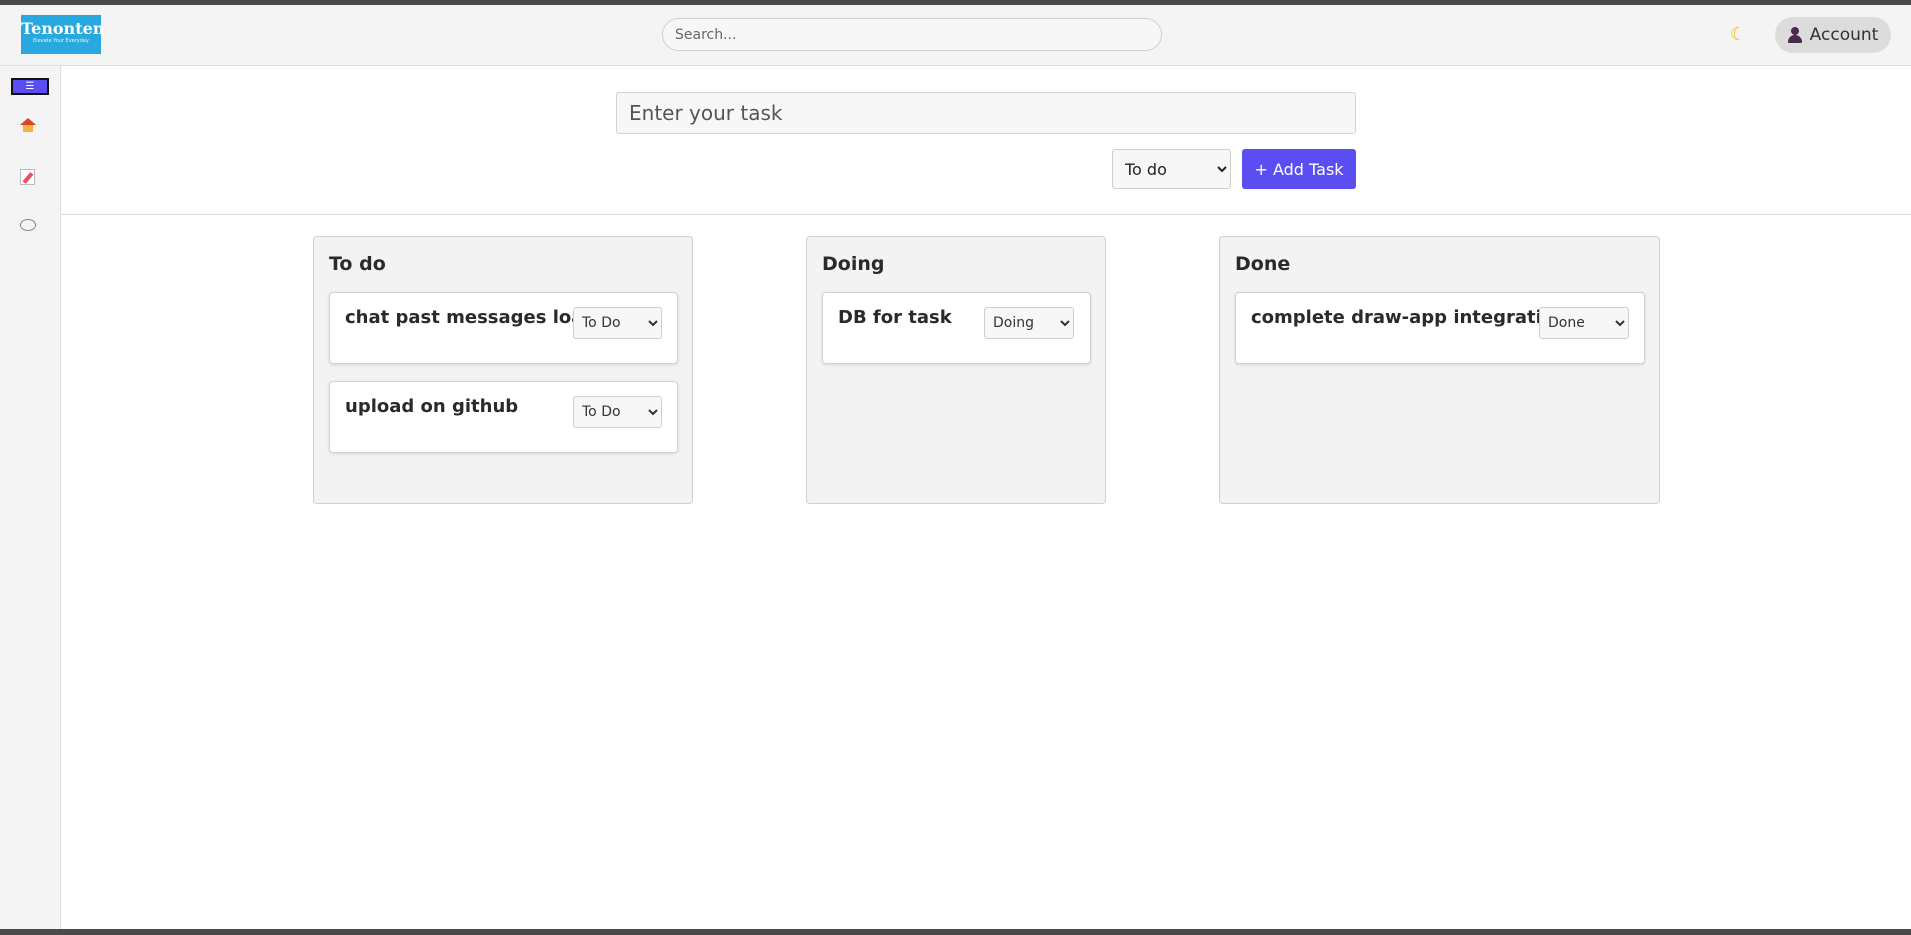 The width and height of the screenshot is (1911, 935). I want to click on status-select: To do Doing Done, so click(1171, 169).